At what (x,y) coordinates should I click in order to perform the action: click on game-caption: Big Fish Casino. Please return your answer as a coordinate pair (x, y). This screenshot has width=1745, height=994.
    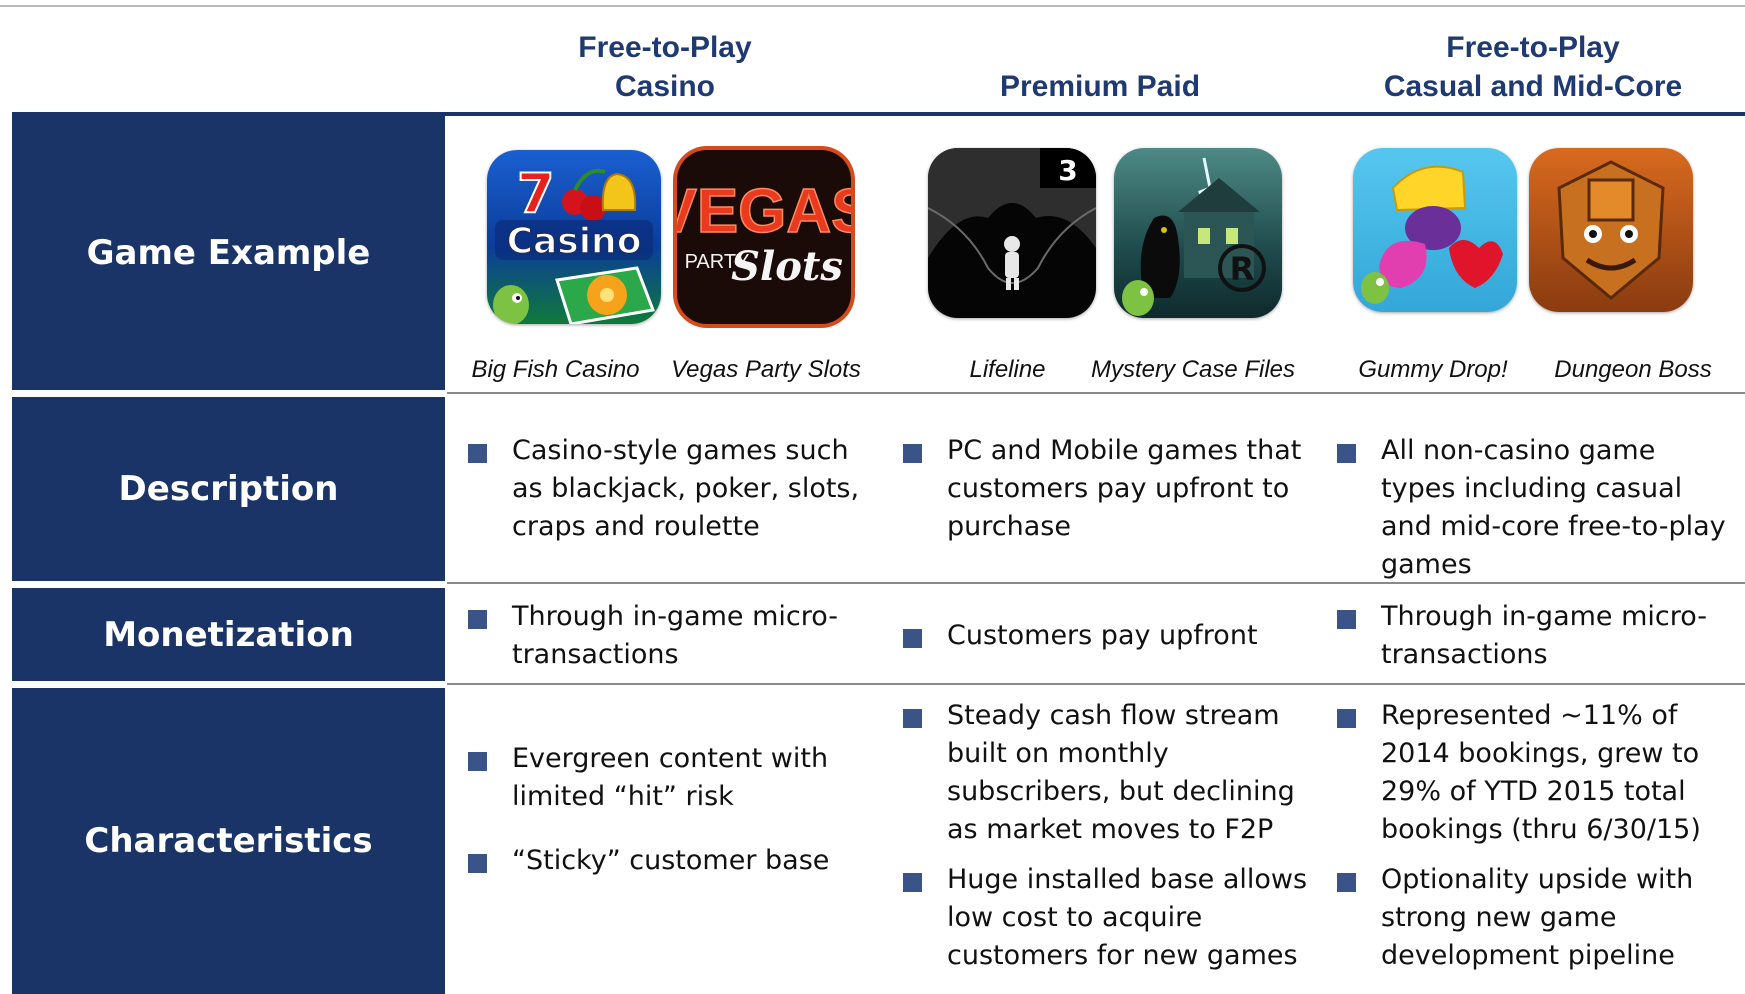
    Looking at the image, I should click on (555, 369).